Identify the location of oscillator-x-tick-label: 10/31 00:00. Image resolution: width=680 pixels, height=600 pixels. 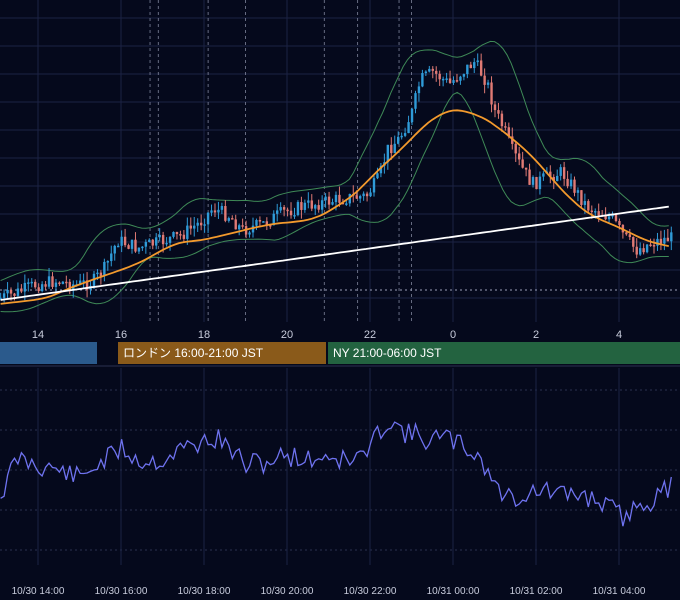
(453, 591).